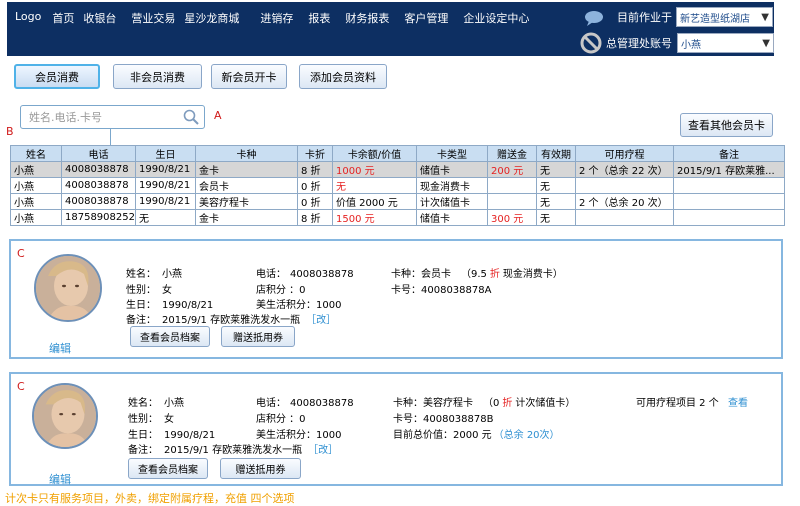 This screenshot has width=800, height=506. What do you see at coordinates (724, 17) in the screenshot?
I see `store-select: 新艺造型纸湖店 ▼` at bounding box center [724, 17].